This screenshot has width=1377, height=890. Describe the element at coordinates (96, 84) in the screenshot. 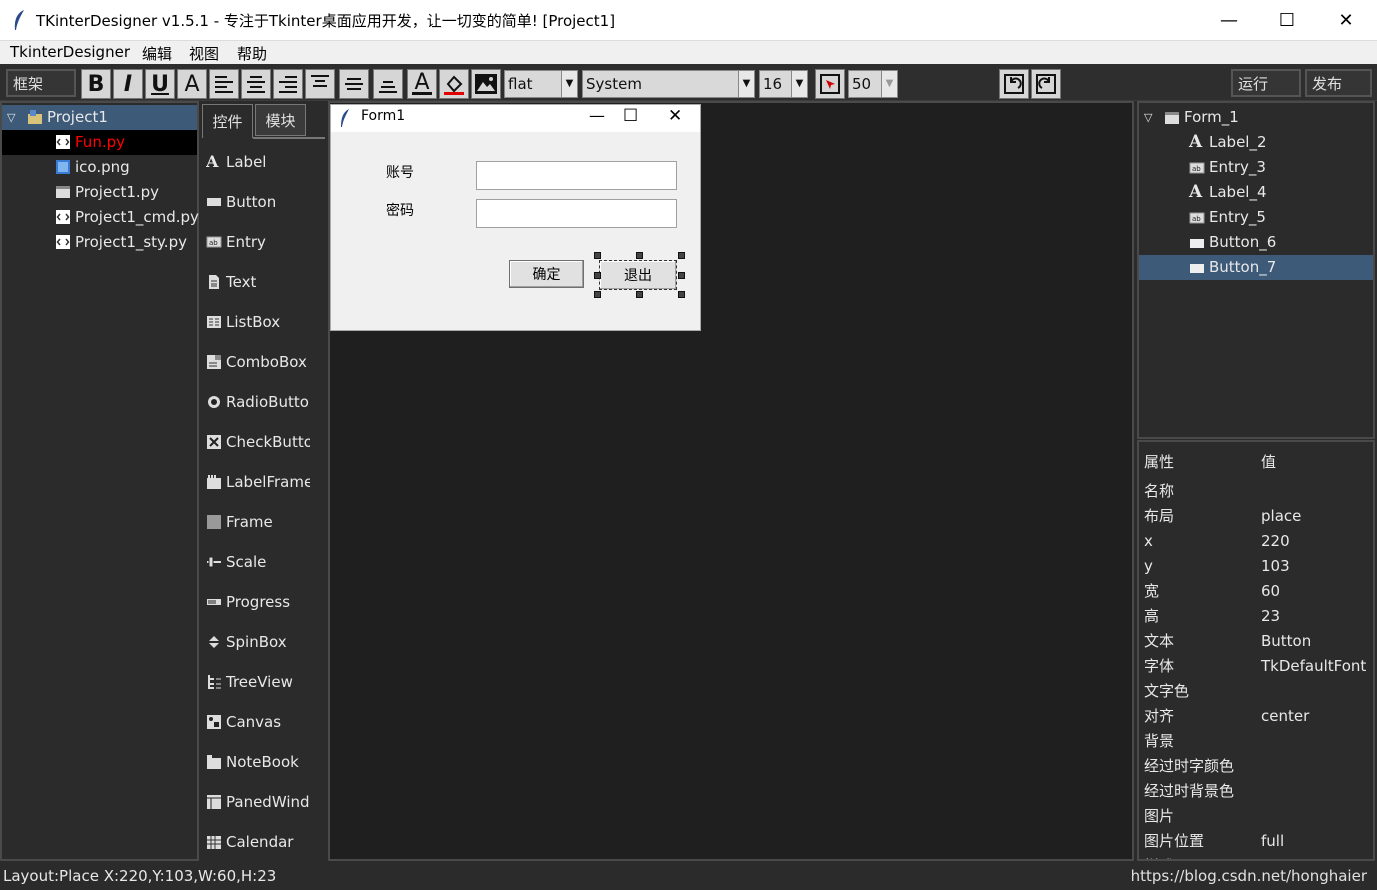

I see `bold-button: B` at that location.